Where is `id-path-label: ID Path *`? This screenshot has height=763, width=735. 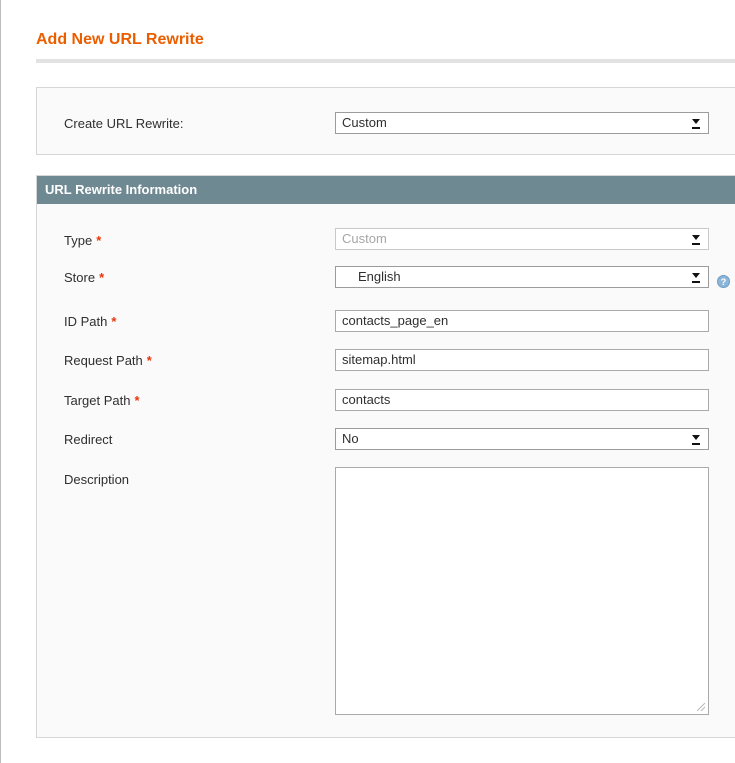 id-path-label: ID Path * is located at coordinates (90, 321).